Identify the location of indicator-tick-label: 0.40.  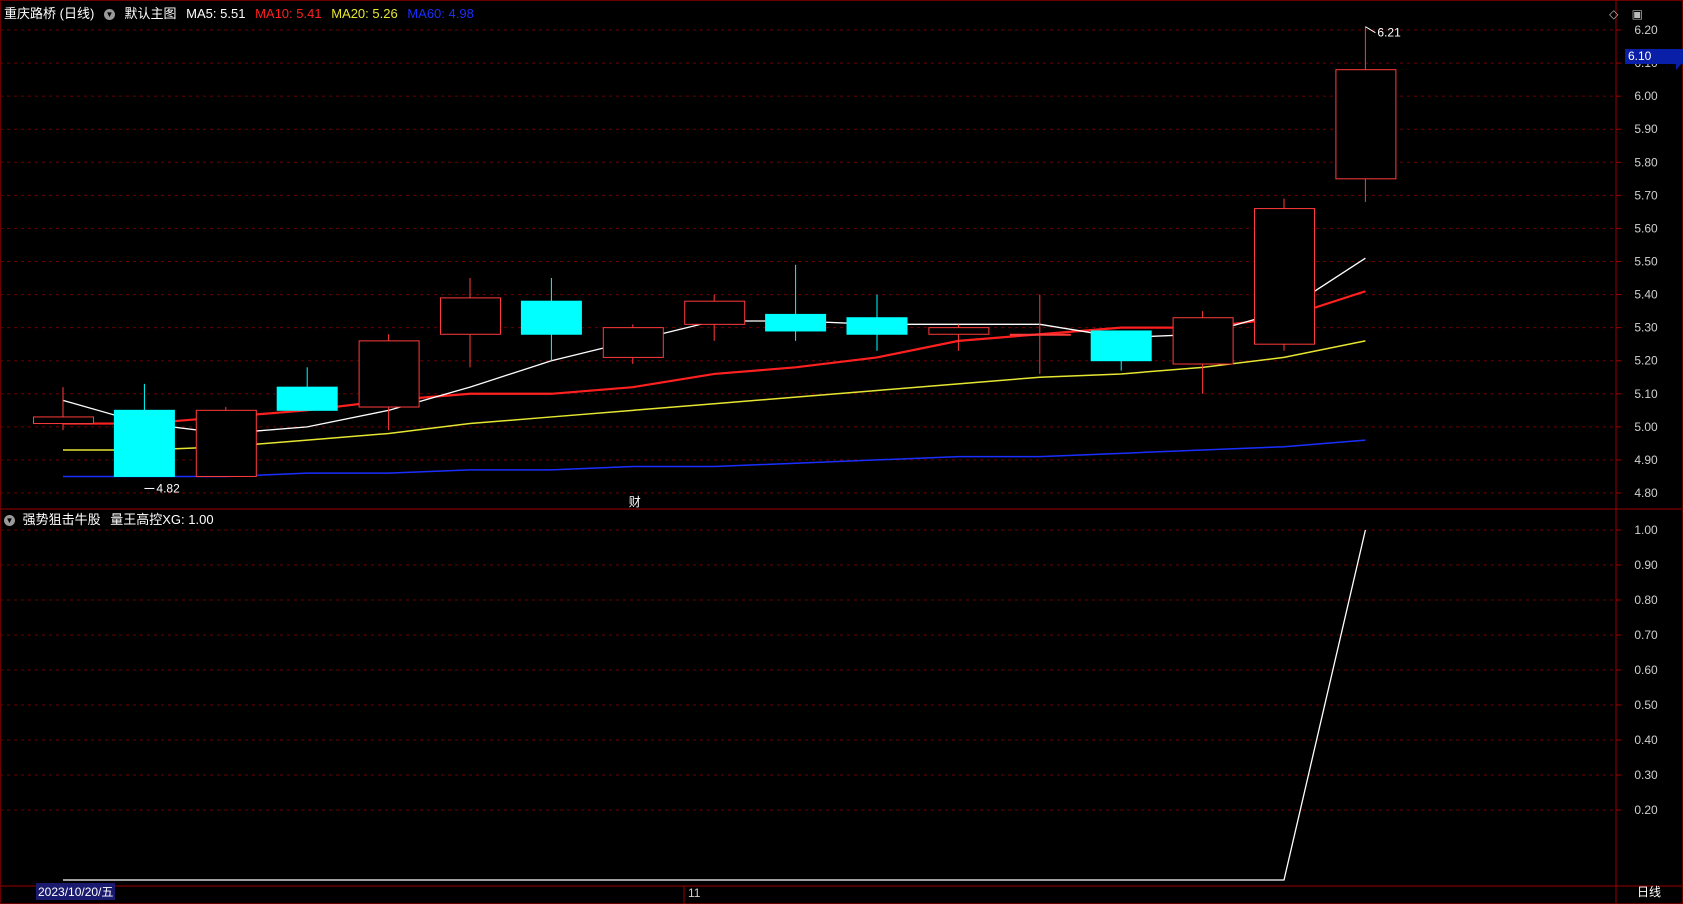
(1646, 740).